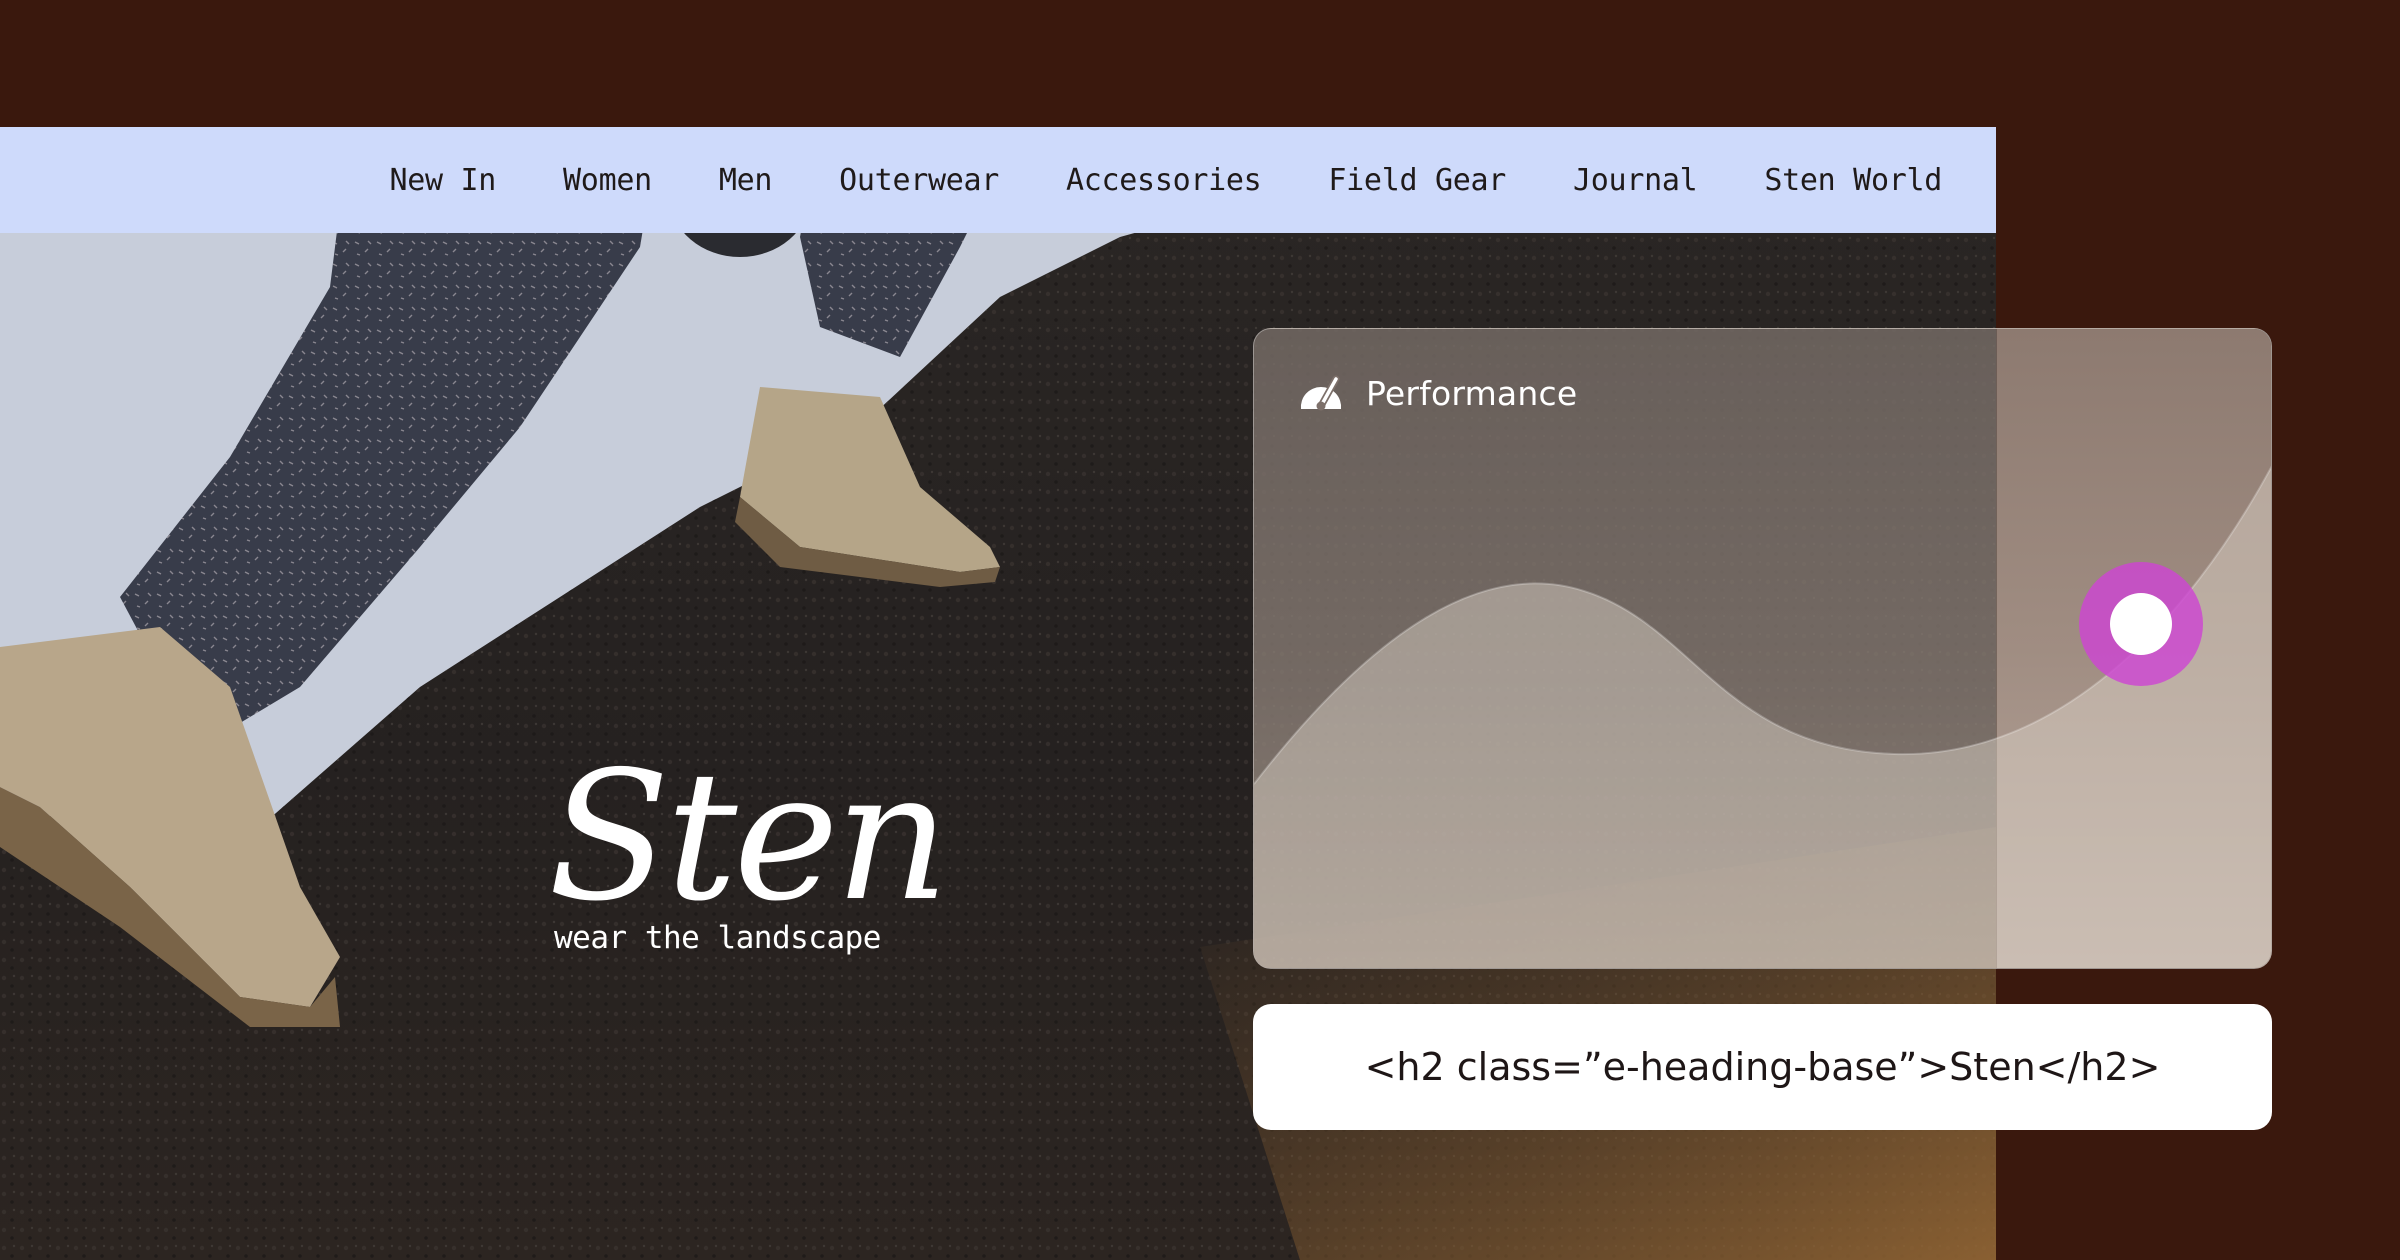  Describe the element at coordinates (1321, 393) in the screenshot. I see `gauge-icon` at that location.